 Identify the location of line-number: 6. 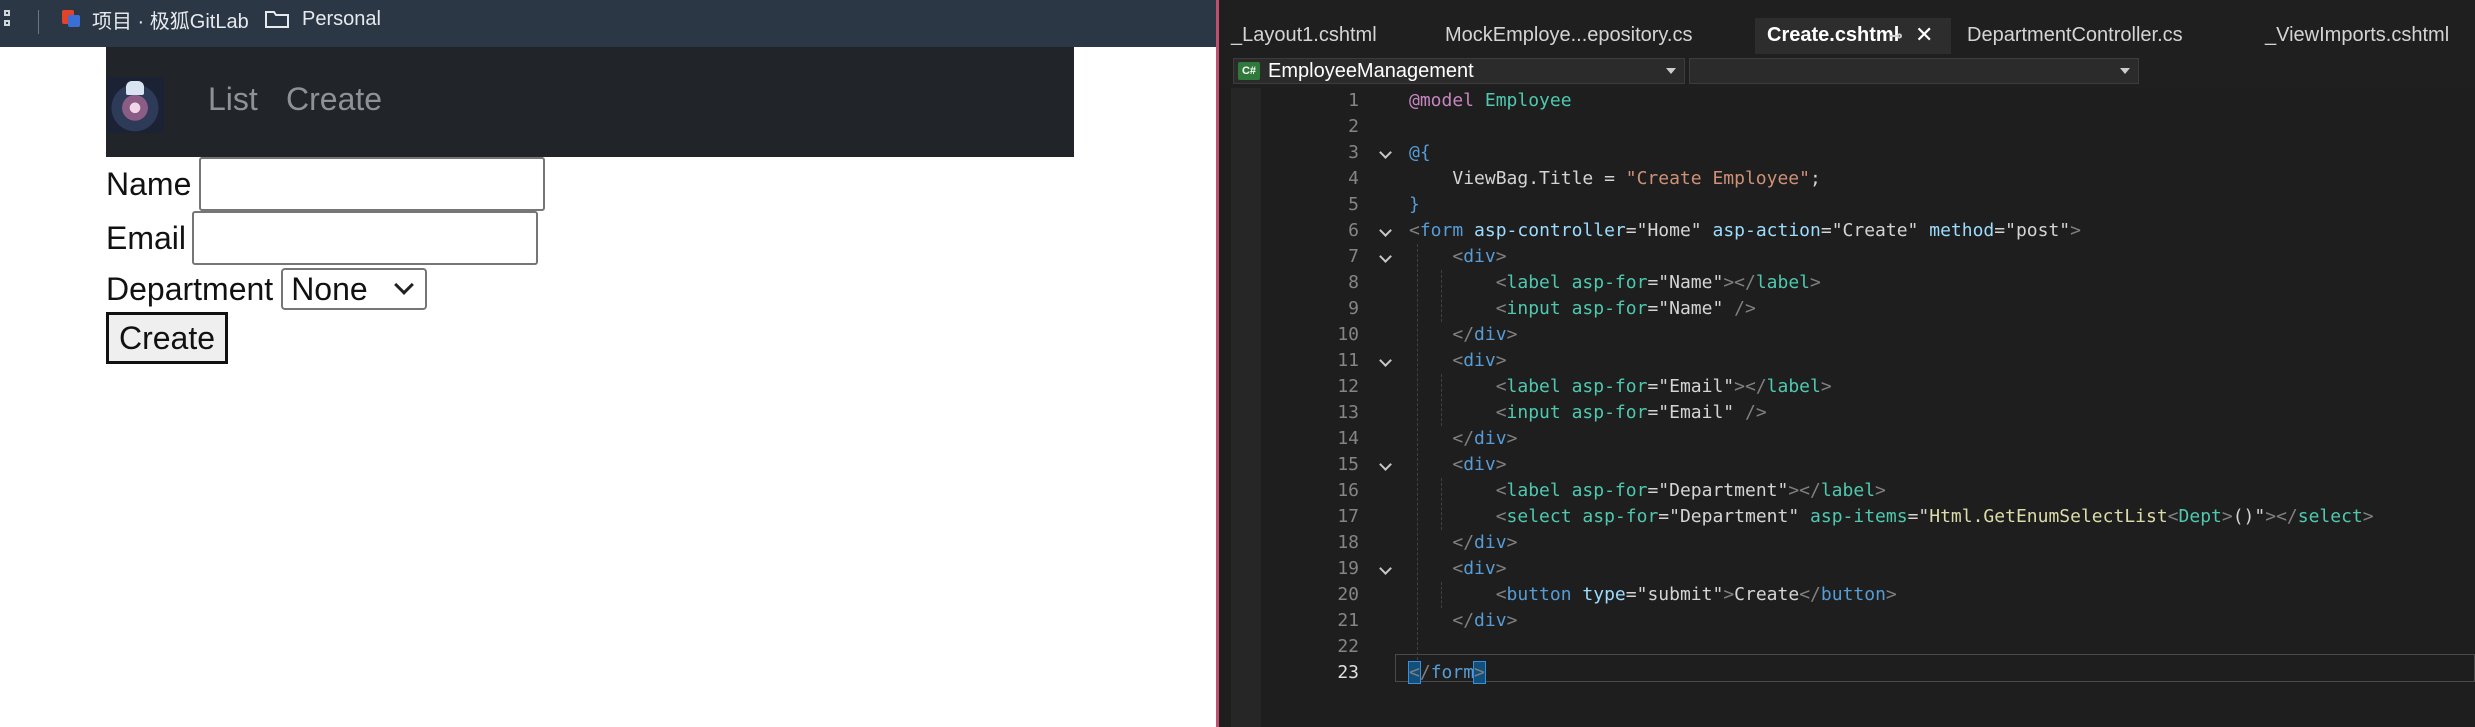
(1353, 230).